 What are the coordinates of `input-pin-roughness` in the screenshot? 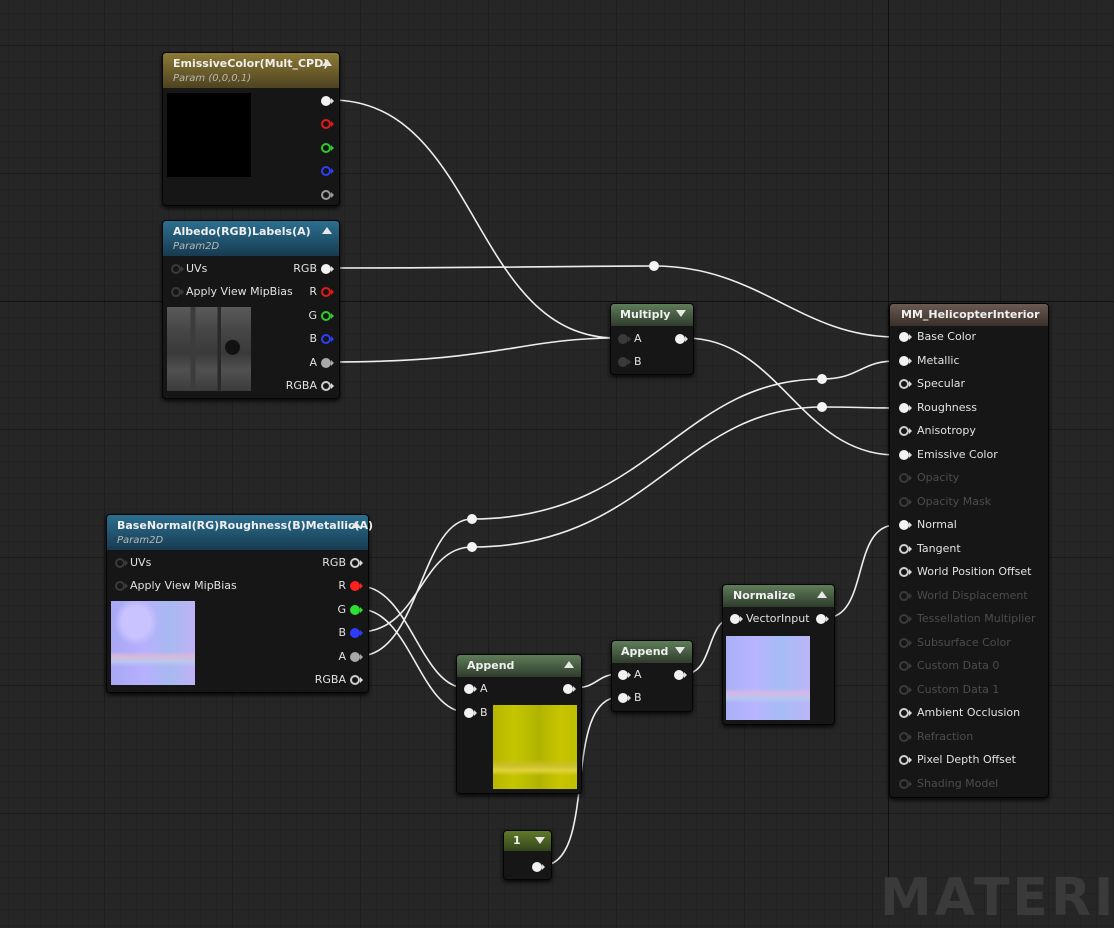 It's located at (905, 407).